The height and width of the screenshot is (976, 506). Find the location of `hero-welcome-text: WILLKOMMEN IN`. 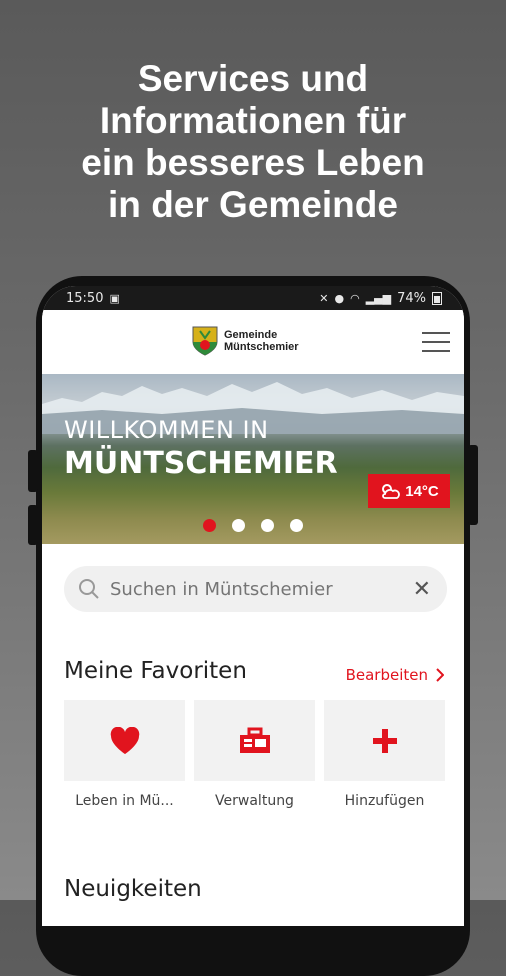

hero-welcome-text: WILLKOMMEN IN is located at coordinates (166, 430).